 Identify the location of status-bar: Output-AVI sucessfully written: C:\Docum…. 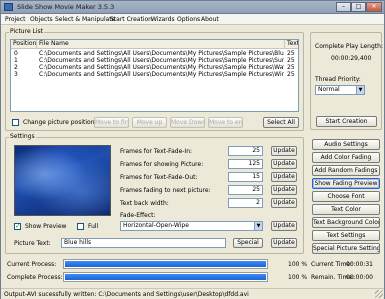
(192, 293).